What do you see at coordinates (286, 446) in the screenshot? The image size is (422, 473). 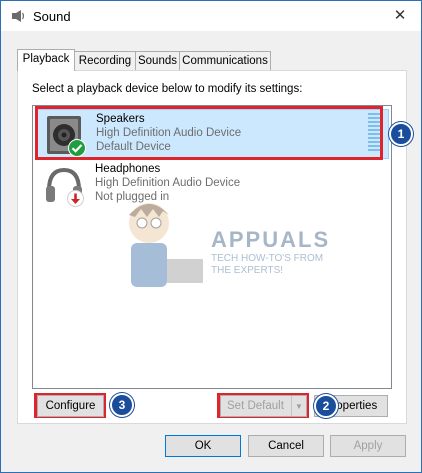 I see `cancel-button: Cancel` at bounding box center [286, 446].